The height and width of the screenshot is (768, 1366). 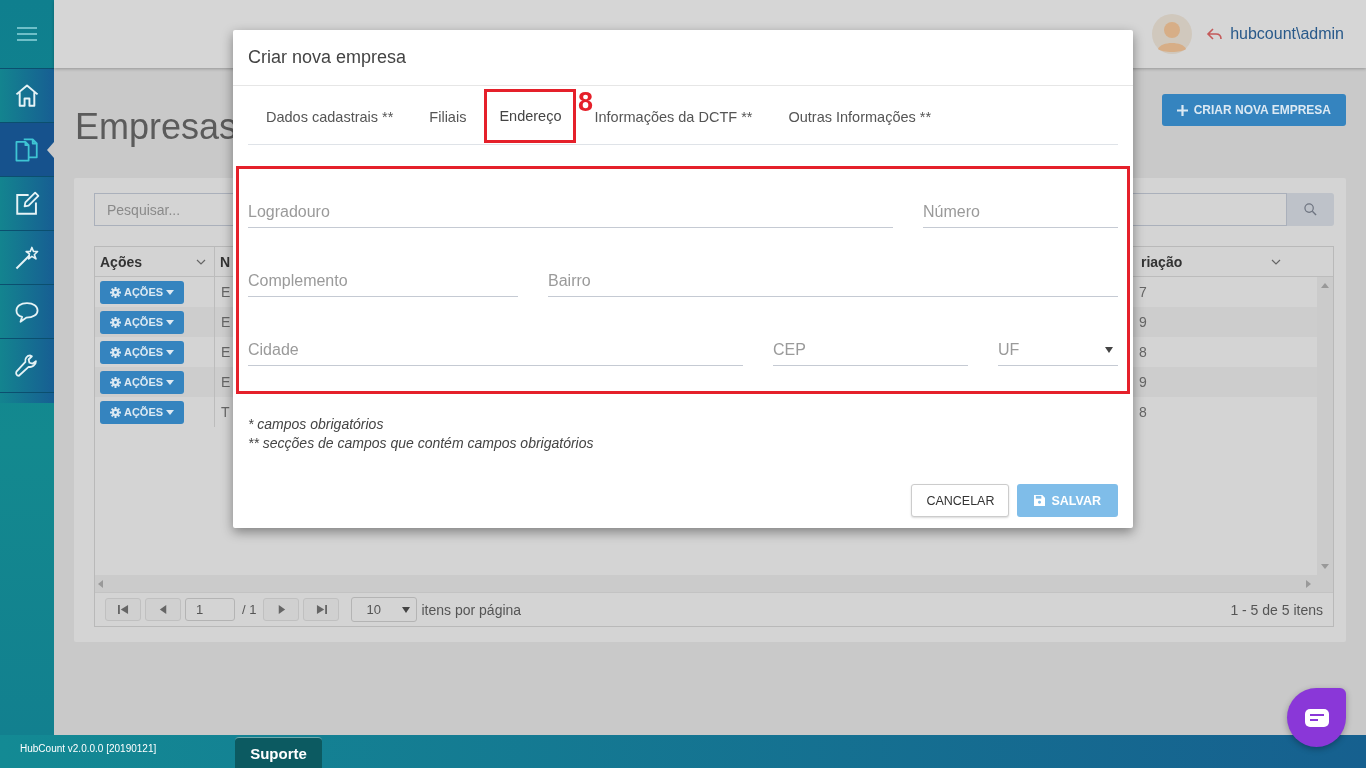 I want to click on footnote: * campos obrigatórios, so click(x=316, y=424).